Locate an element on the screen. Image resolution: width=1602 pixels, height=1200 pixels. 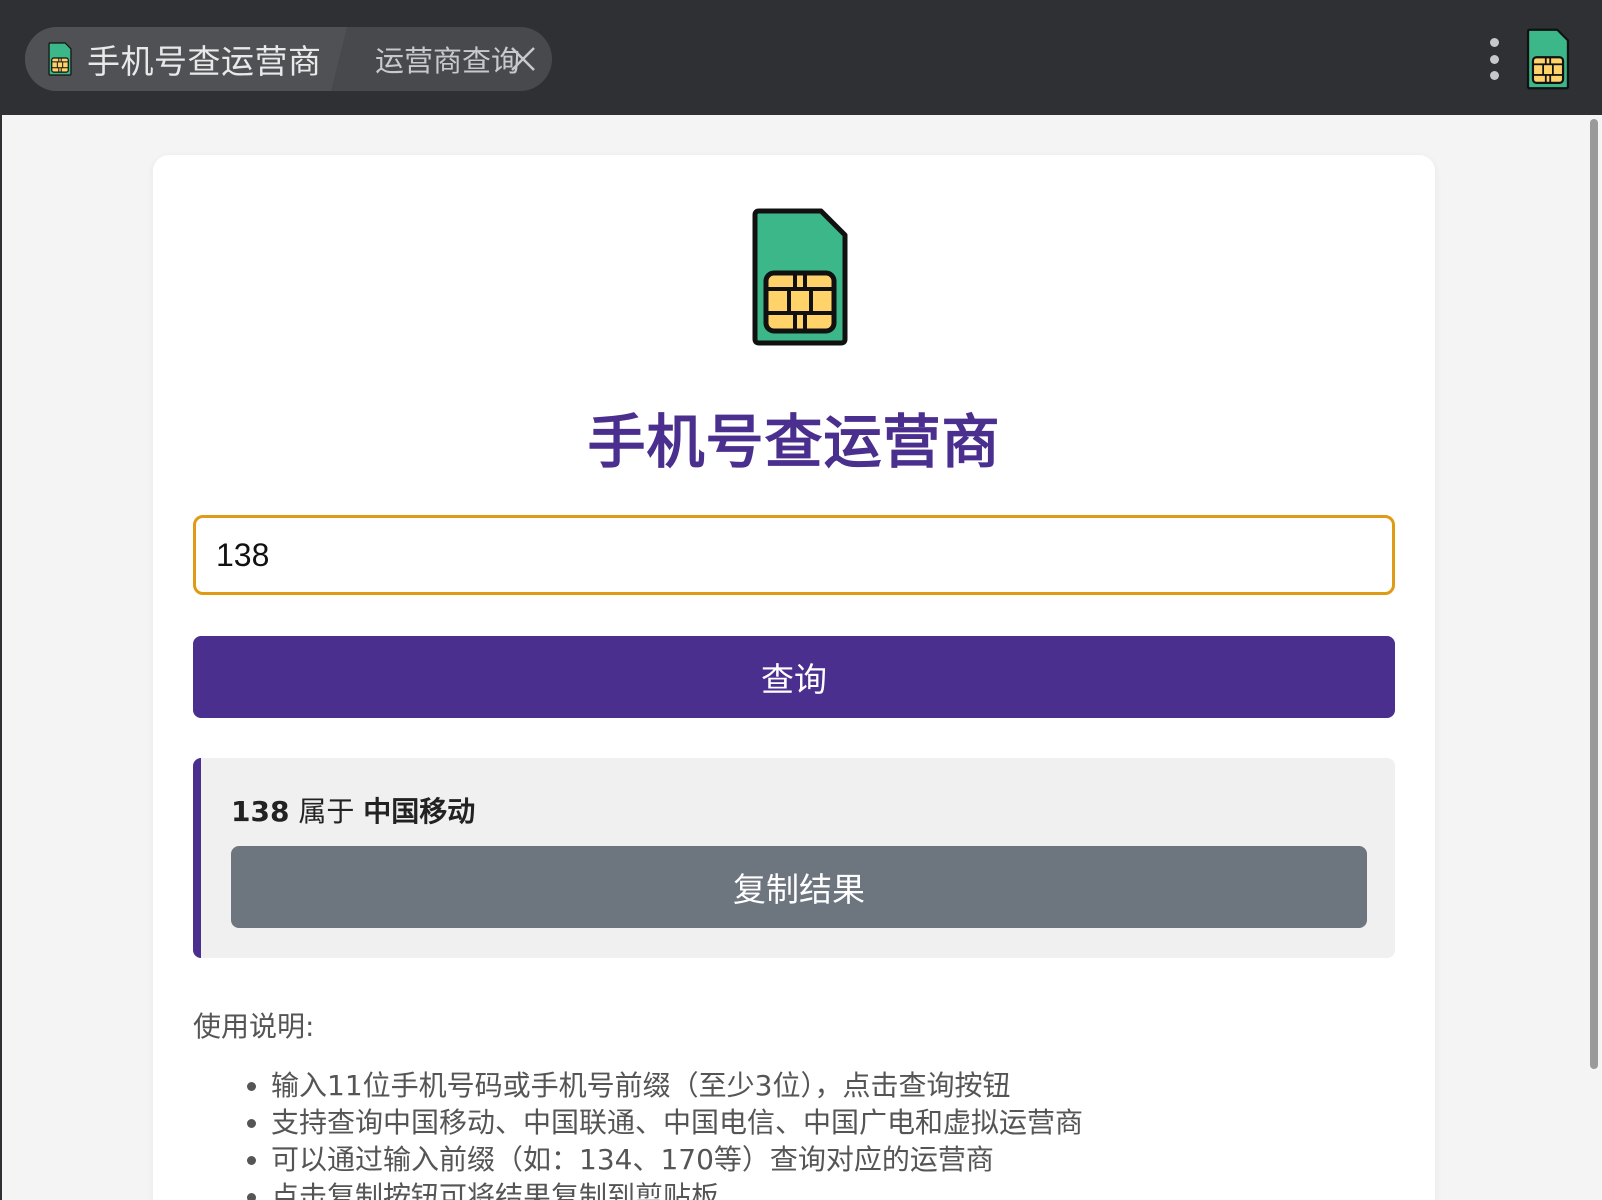
list-item: 支持查询中国移动、中国联通、中国电信、中国广电和虚拟运营商 is located at coordinates (677, 1122).